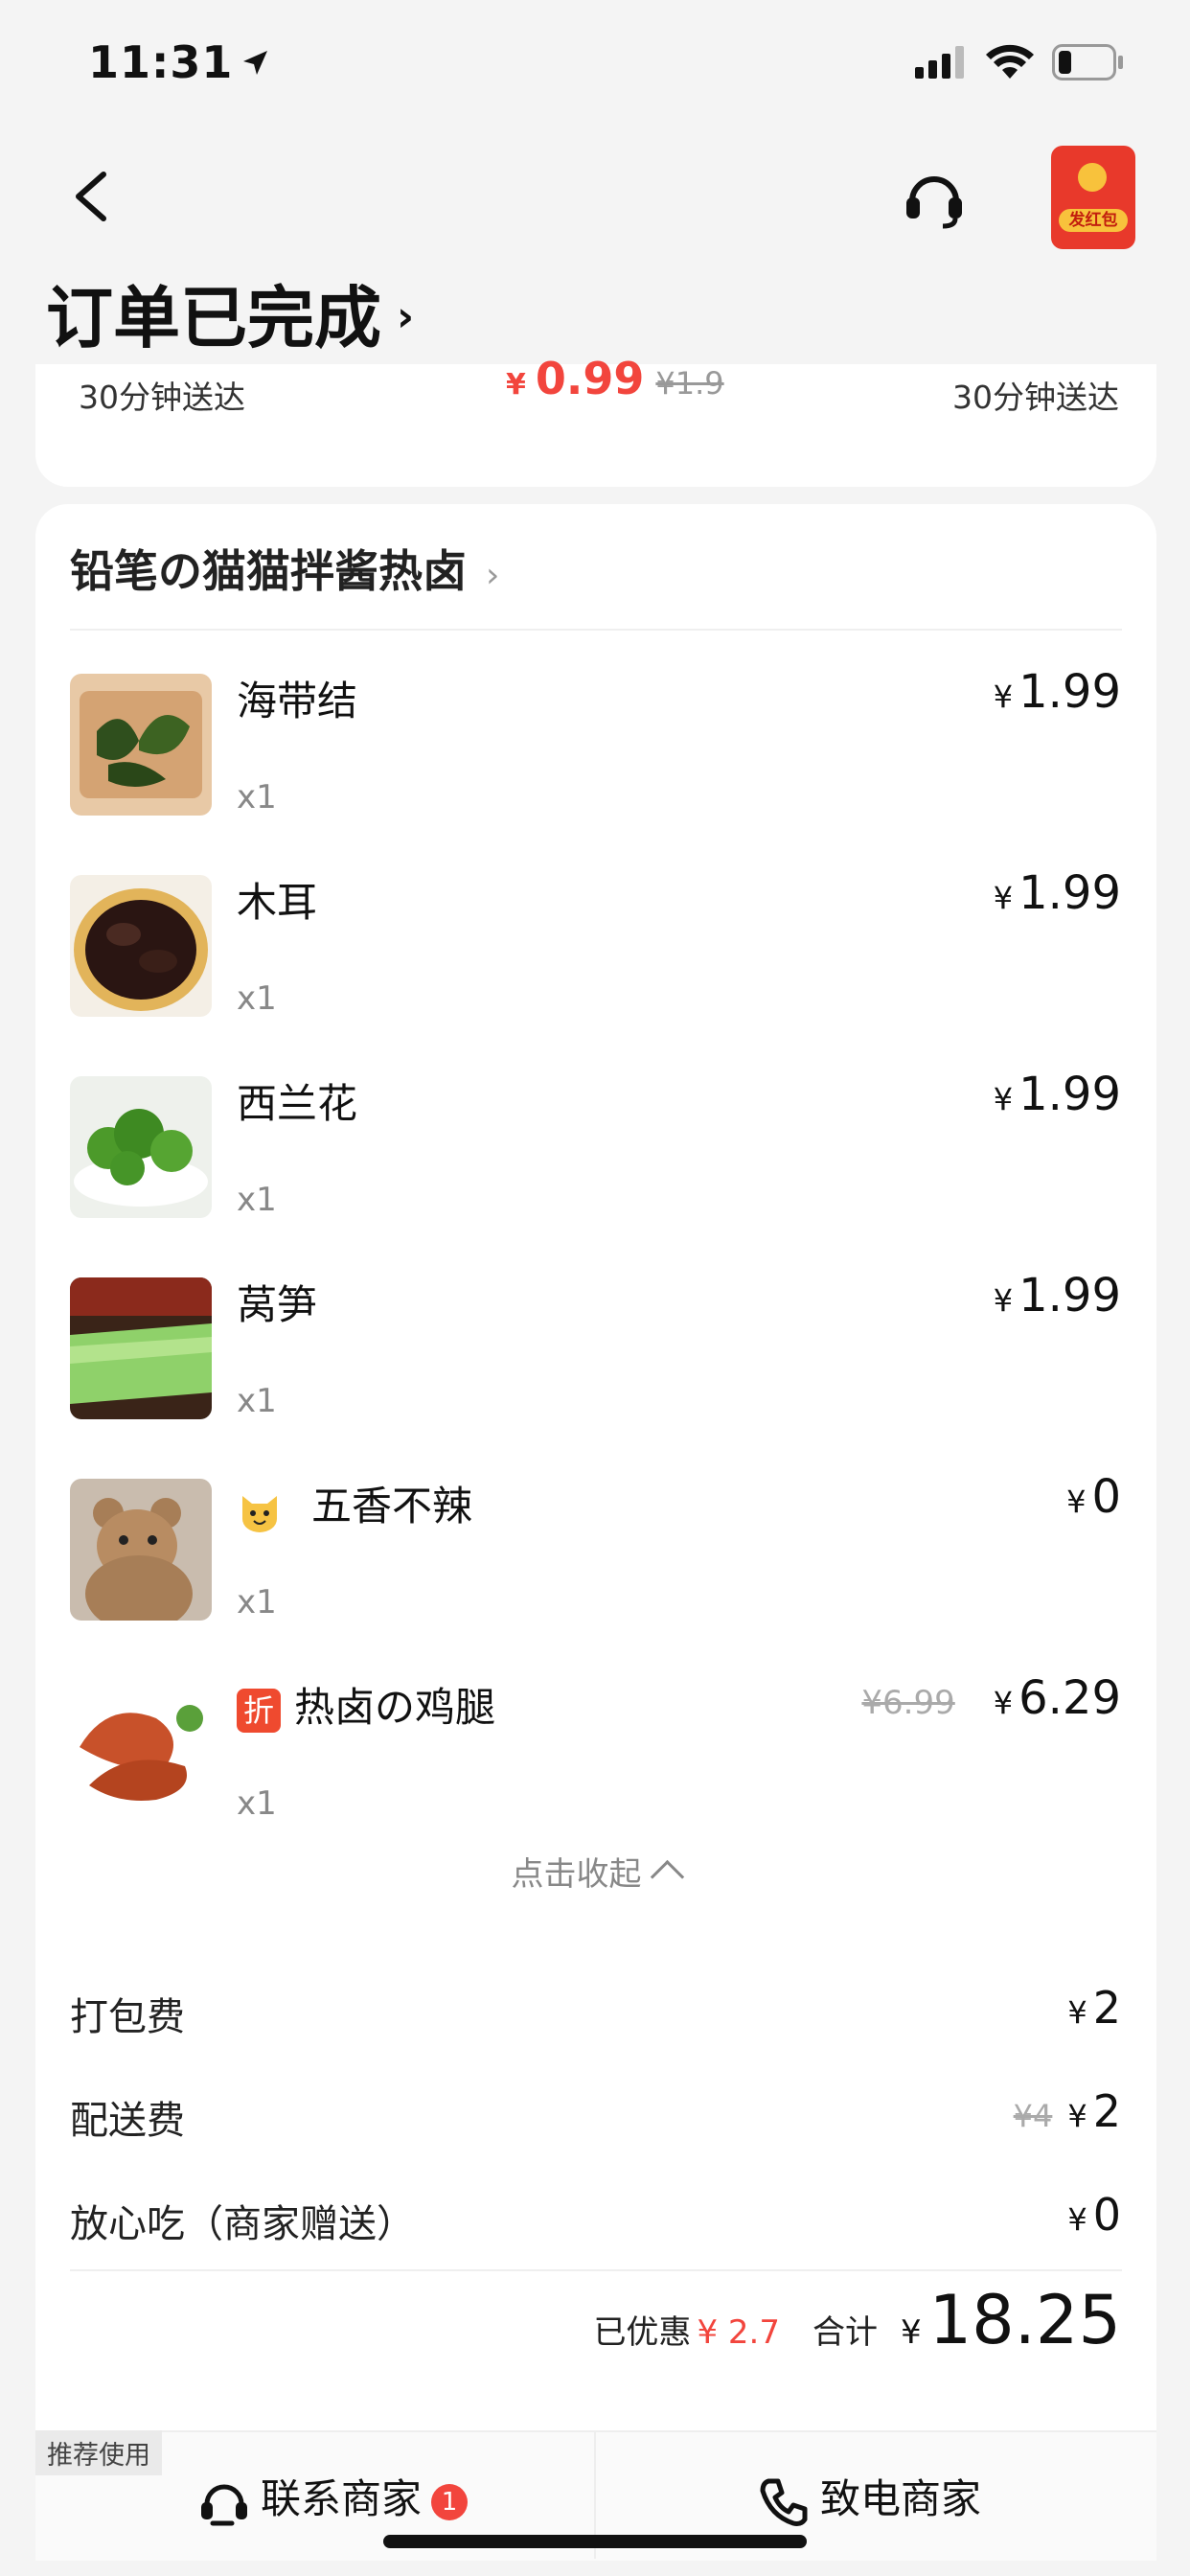 This screenshot has height=2576, width=1190. Describe the element at coordinates (595, 2541) in the screenshot. I see `home-indicator` at that location.